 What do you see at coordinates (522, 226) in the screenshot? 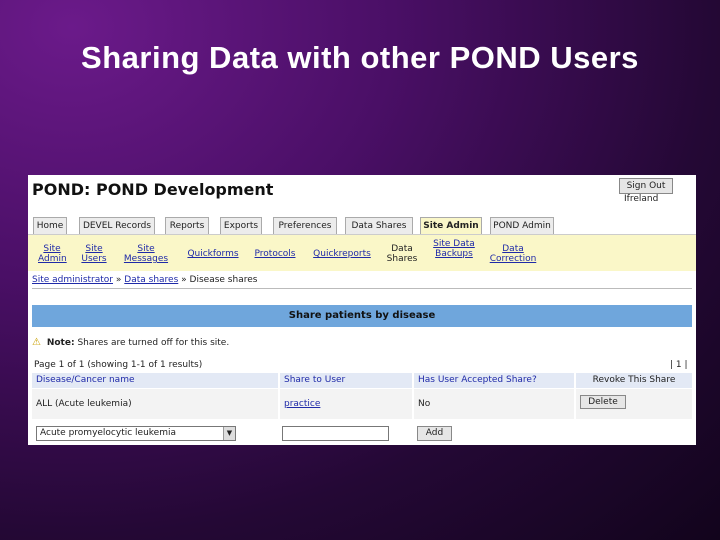
I see `tab-pond-admin: POND Admin` at bounding box center [522, 226].